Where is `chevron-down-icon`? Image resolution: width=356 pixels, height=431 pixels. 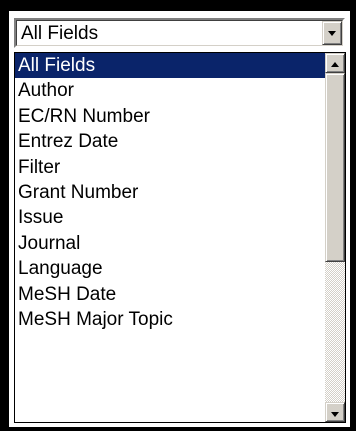 chevron-down-icon is located at coordinates (332, 33).